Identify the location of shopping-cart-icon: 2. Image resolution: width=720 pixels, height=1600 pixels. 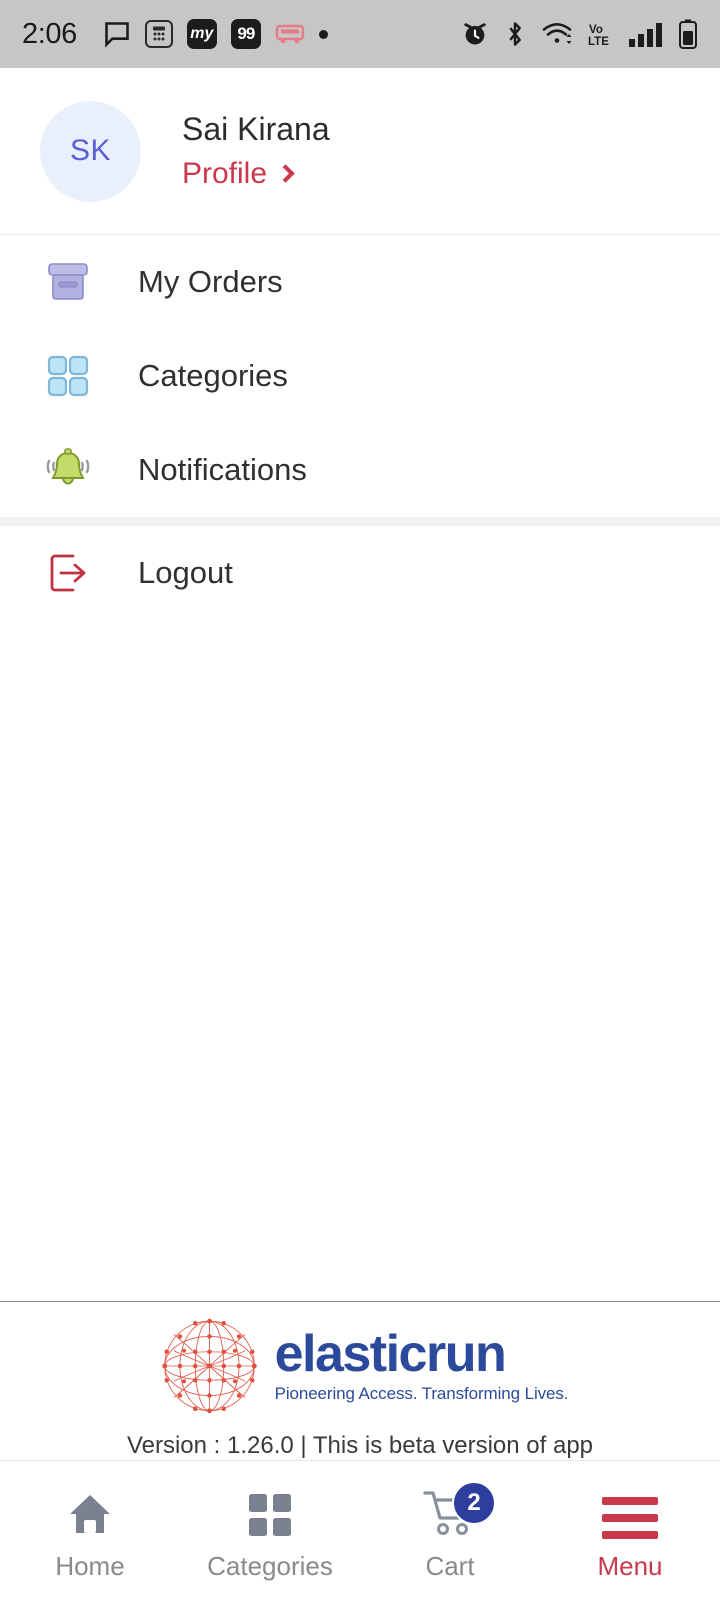
(459, 1510).